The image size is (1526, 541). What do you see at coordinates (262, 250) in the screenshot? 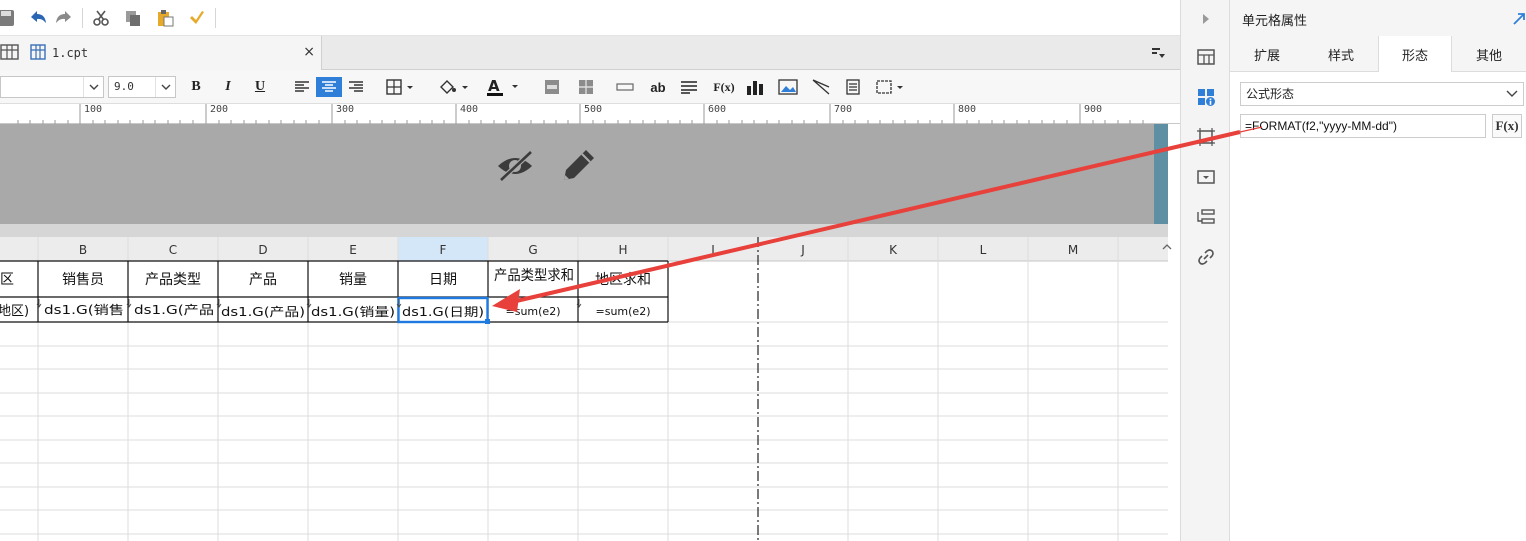
I see `column-header-d: D` at bounding box center [262, 250].